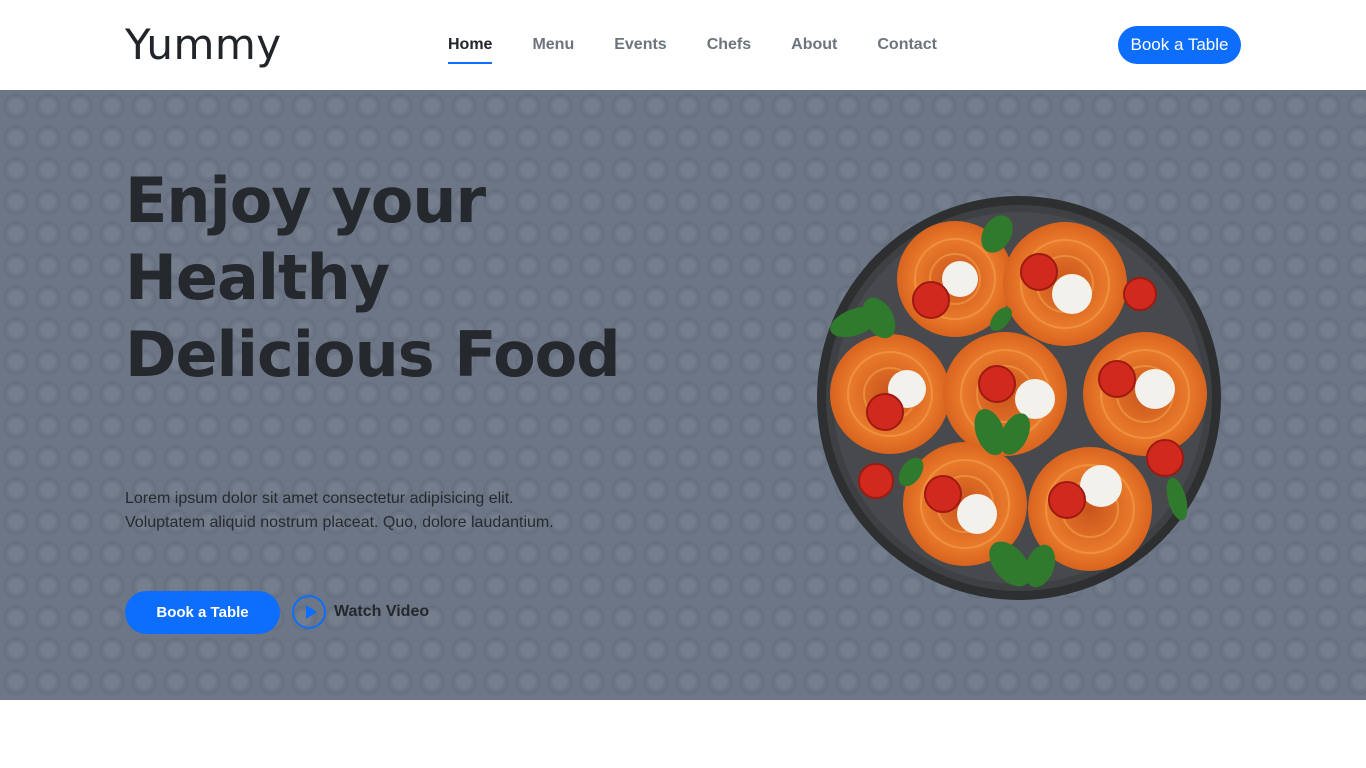  Describe the element at coordinates (382, 611) in the screenshot. I see `watch-video-label: Watch Video` at that location.